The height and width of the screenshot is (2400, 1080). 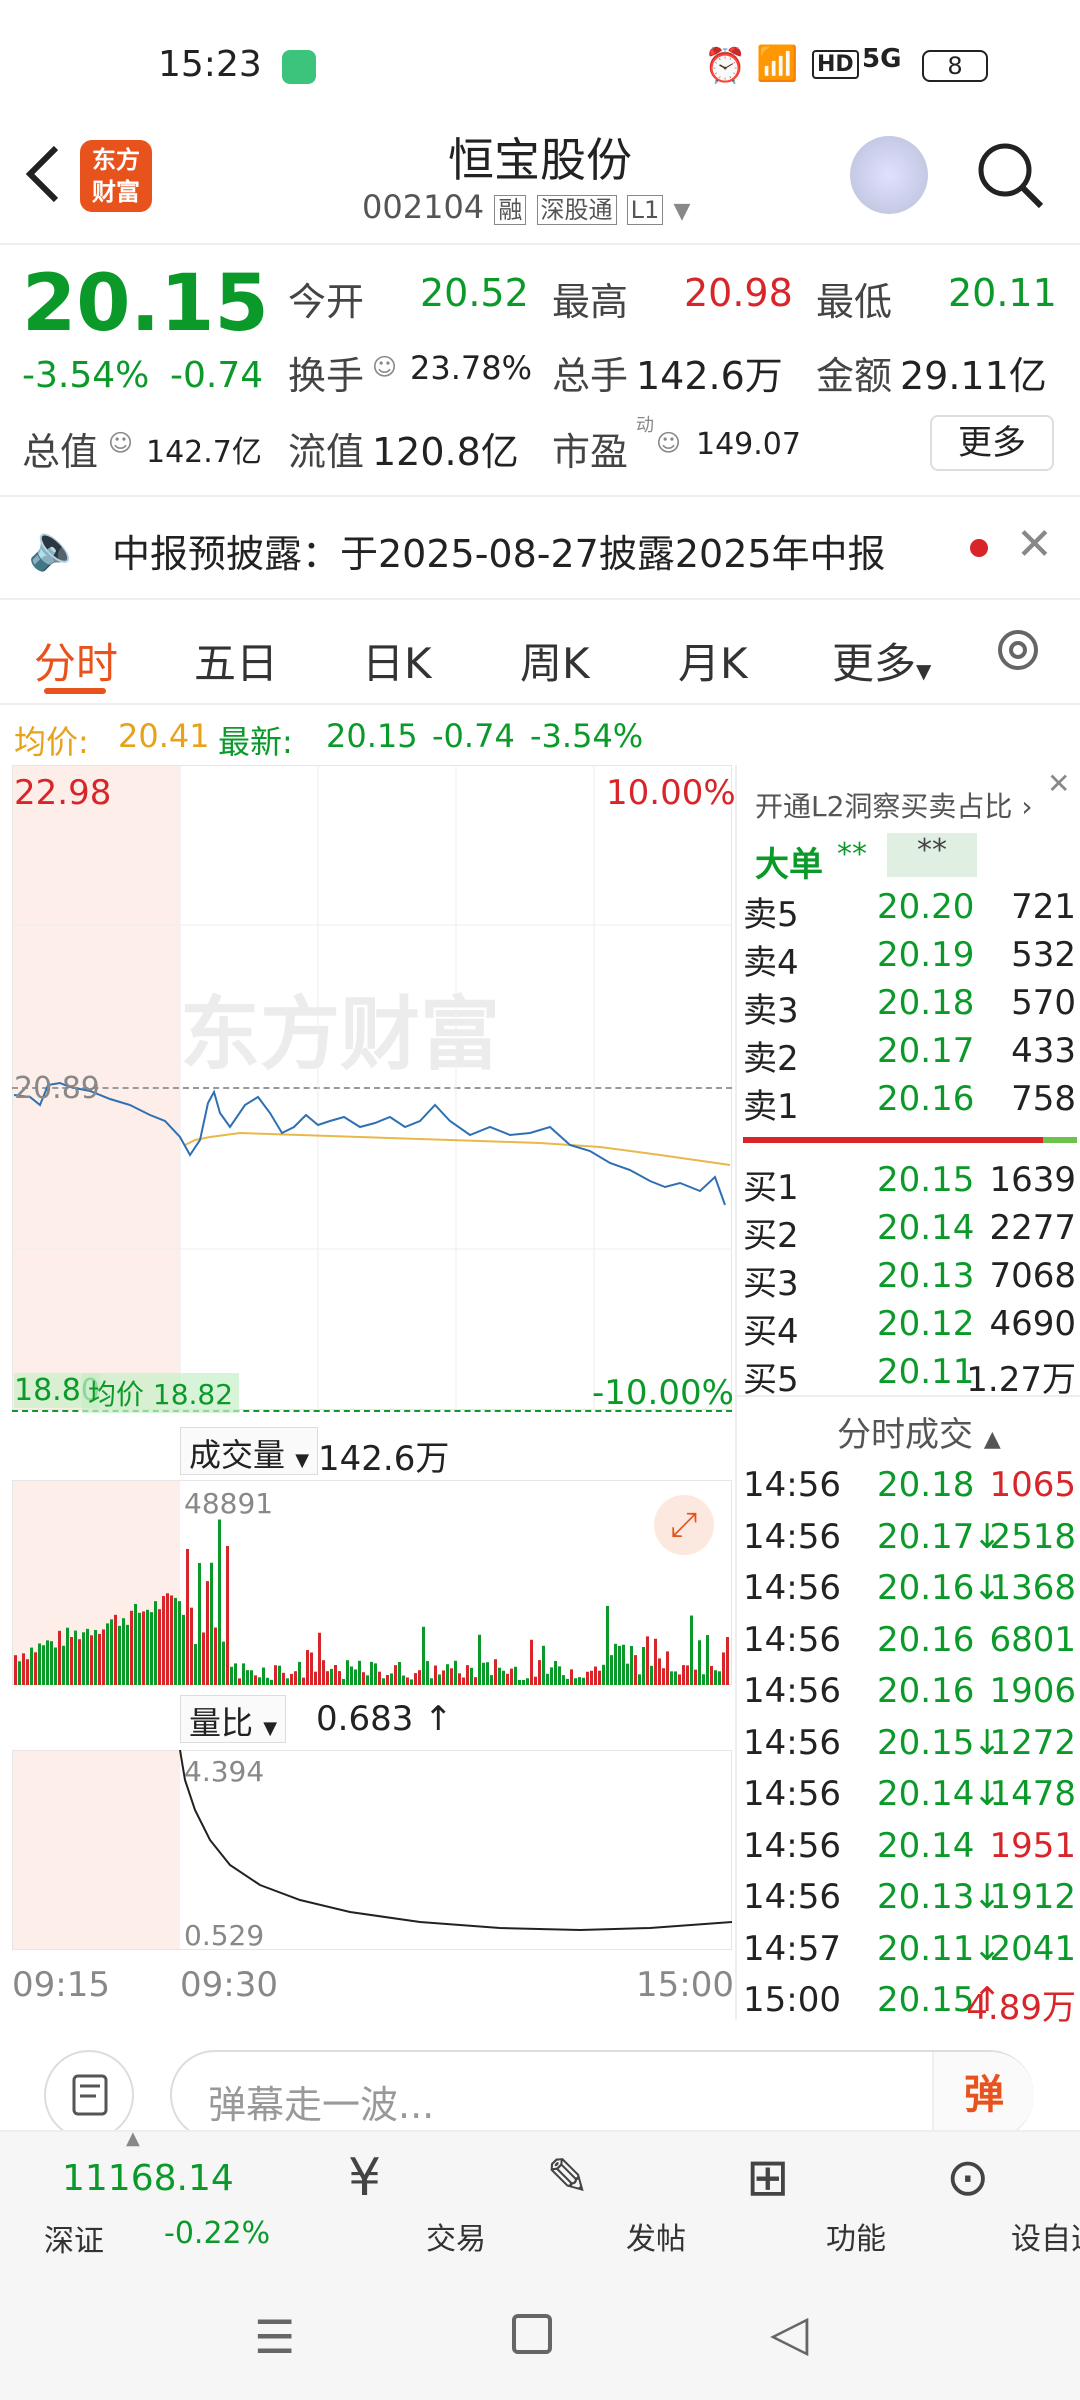 What do you see at coordinates (510, 210) in the screenshot?
I see `tag-margin: 融` at bounding box center [510, 210].